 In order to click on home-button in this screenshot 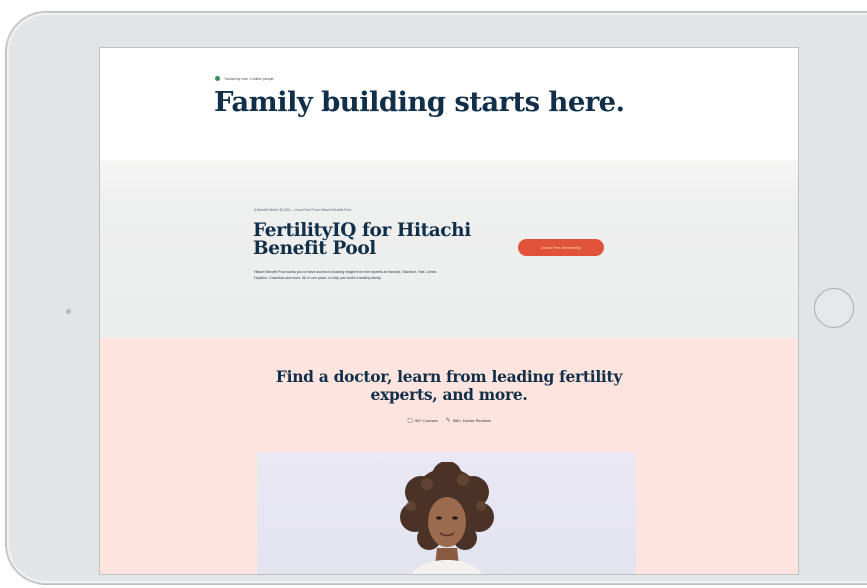, I will do `click(834, 308)`.